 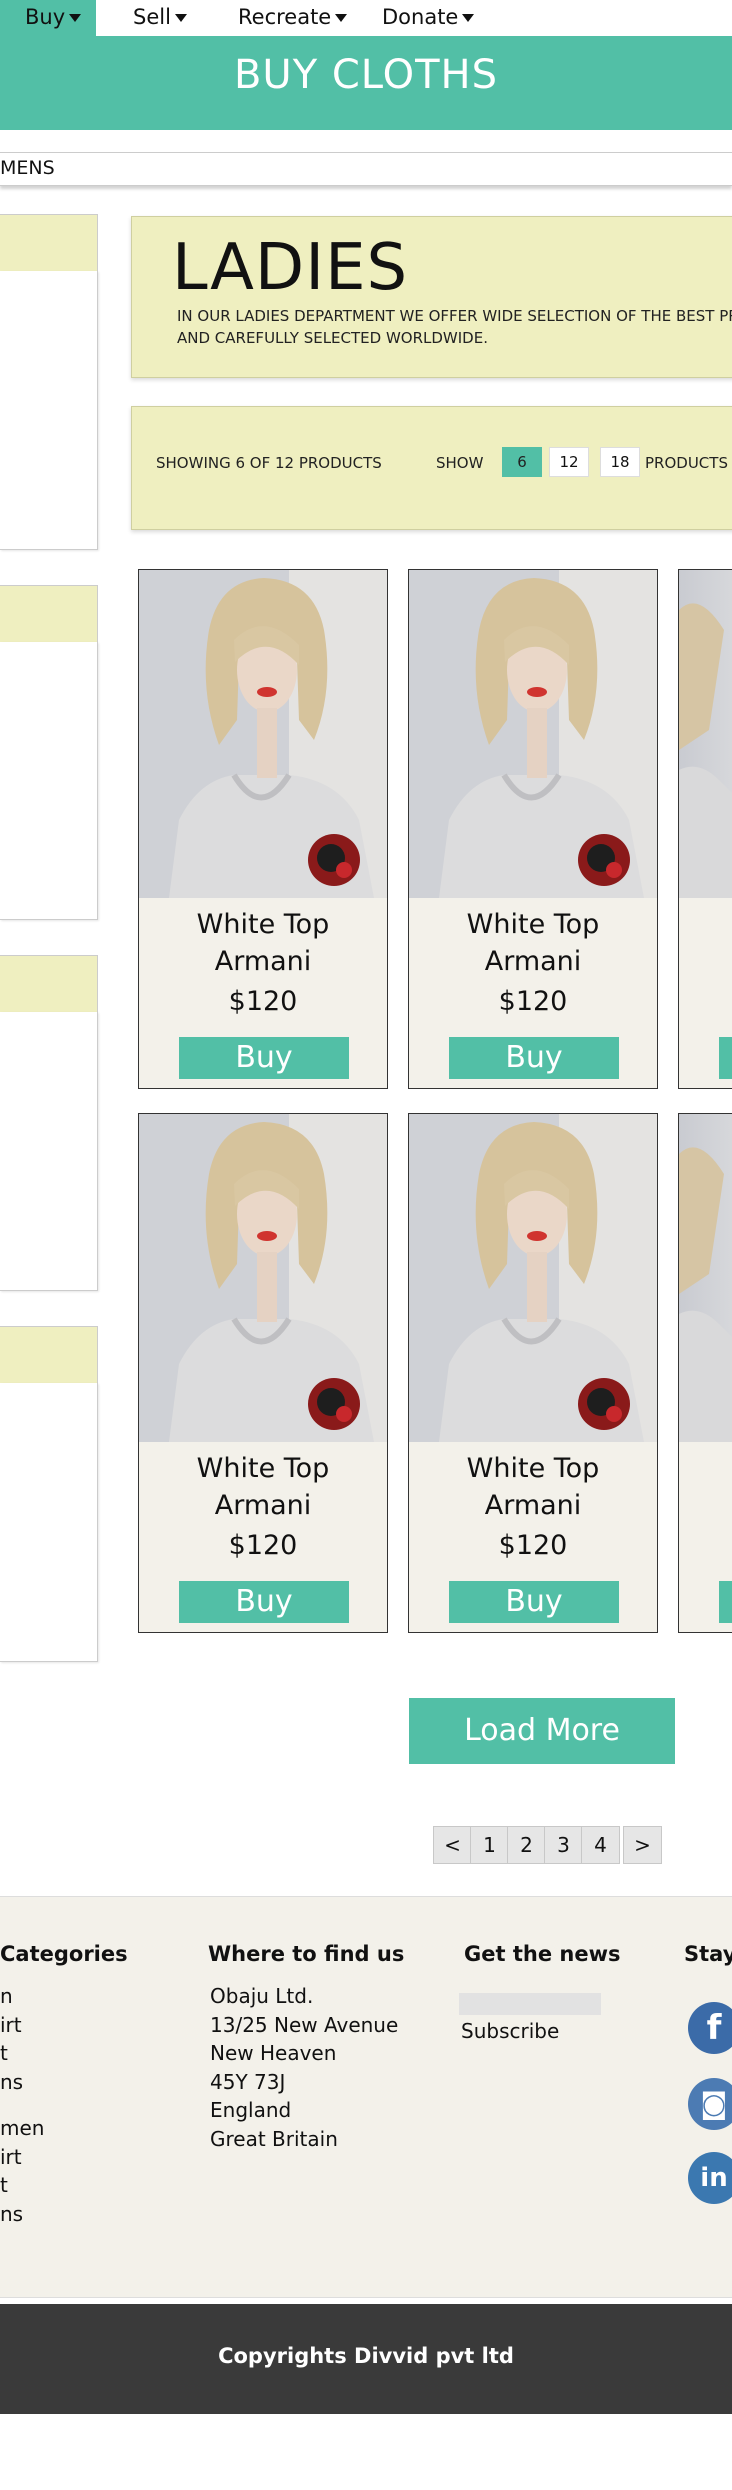 I want to click on page-size-18: 18, so click(x=620, y=462).